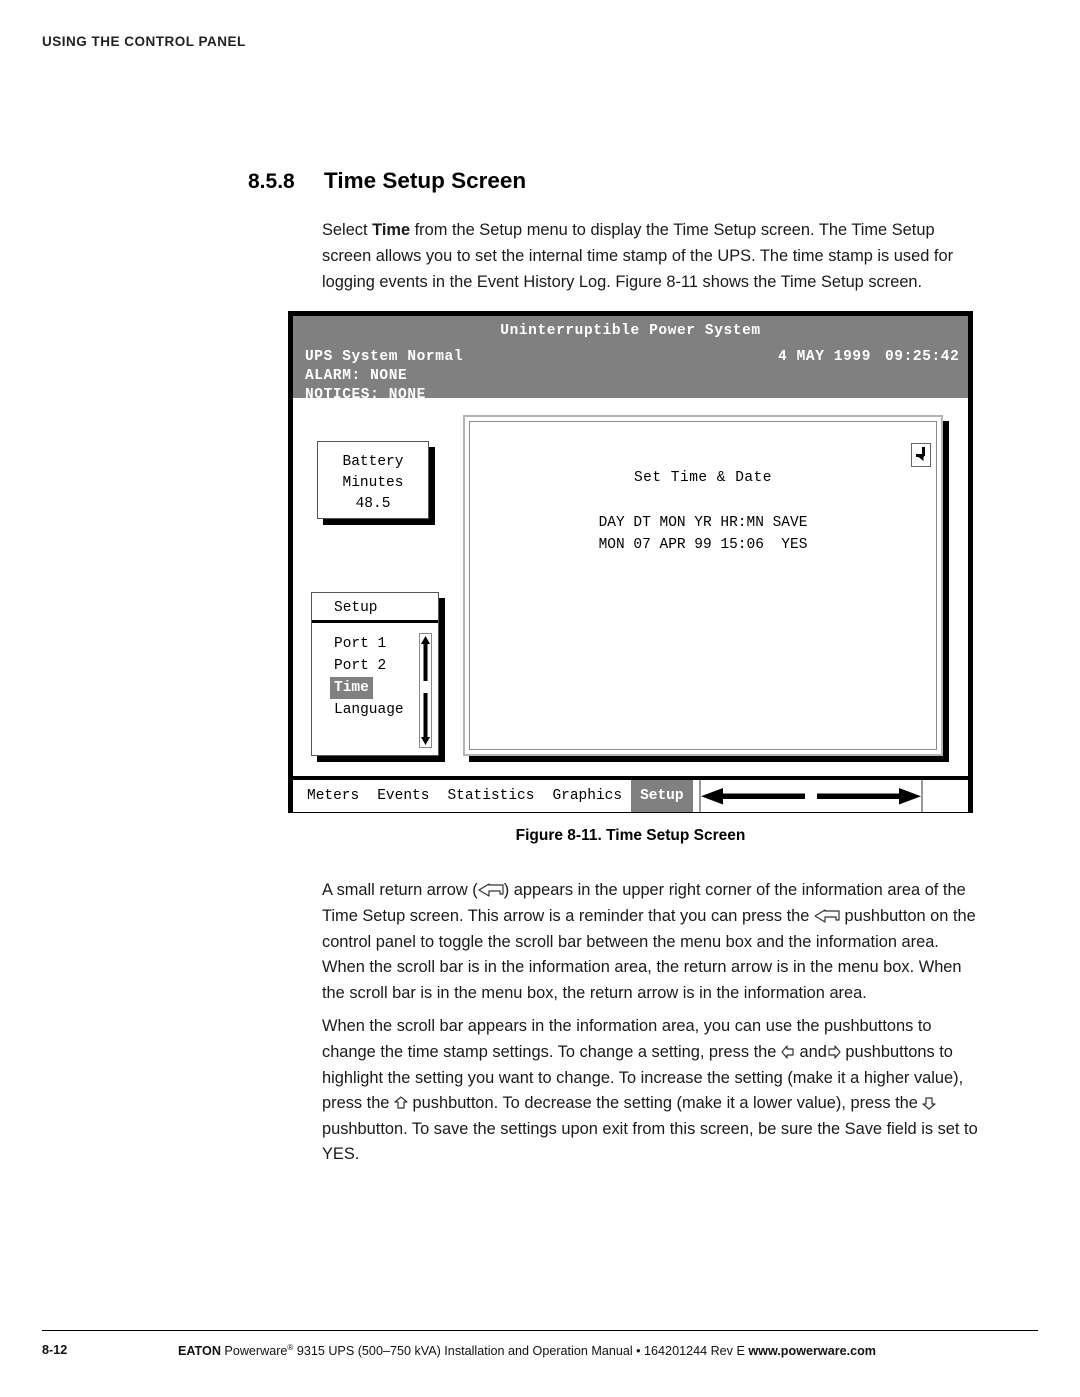 This screenshot has width=1080, height=1397. Describe the element at coordinates (630, 331) in the screenshot. I see `status-title: Uninterruptible Power System` at that location.